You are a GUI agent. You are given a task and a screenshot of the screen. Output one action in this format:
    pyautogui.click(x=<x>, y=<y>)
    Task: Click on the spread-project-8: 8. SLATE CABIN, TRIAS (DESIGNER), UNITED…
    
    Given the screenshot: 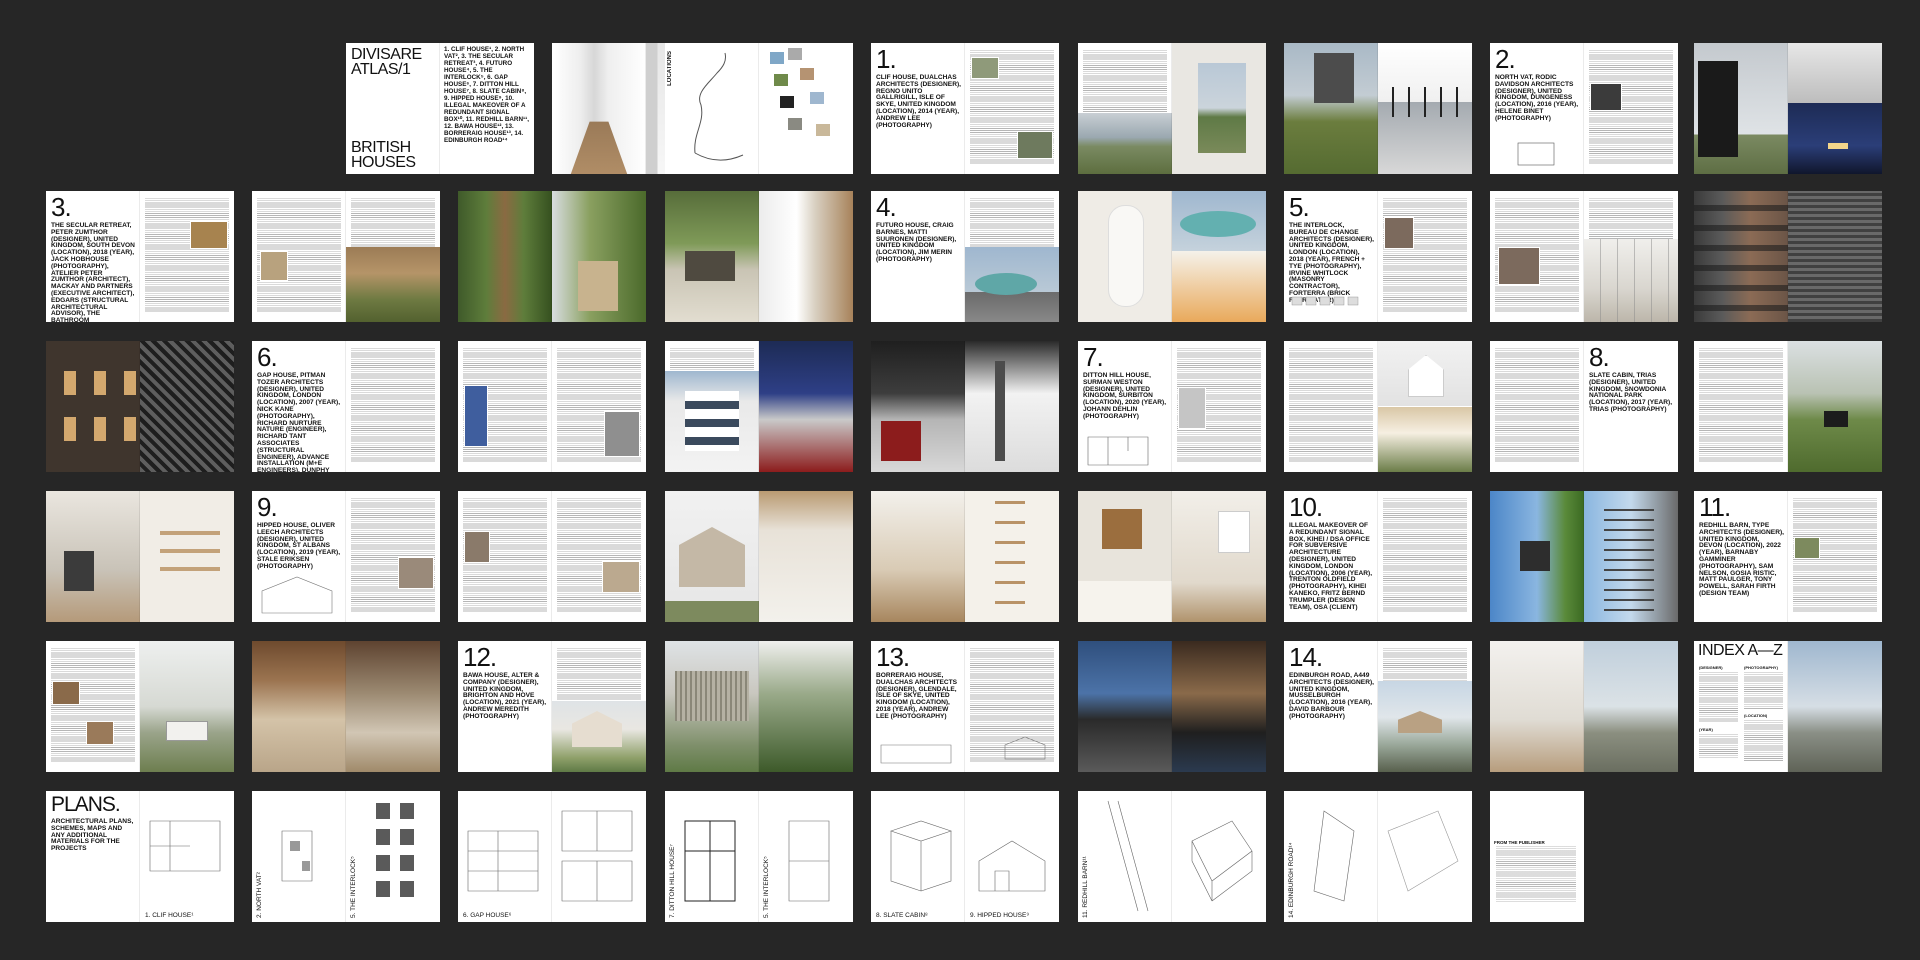 What is the action you would take?
    pyautogui.click(x=1584, y=406)
    